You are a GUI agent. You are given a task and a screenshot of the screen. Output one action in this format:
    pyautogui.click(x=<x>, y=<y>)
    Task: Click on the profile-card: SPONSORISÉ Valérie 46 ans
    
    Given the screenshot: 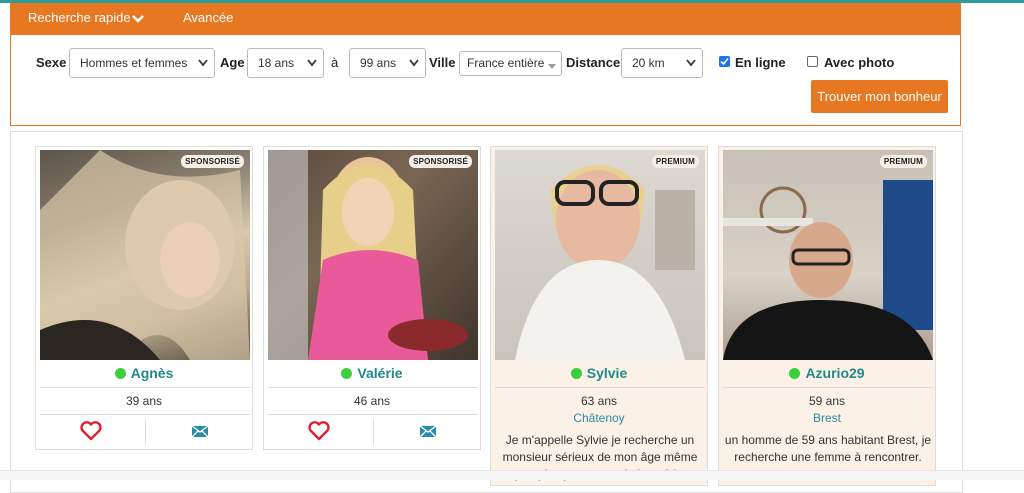 What is the action you would take?
    pyautogui.click(x=372, y=298)
    